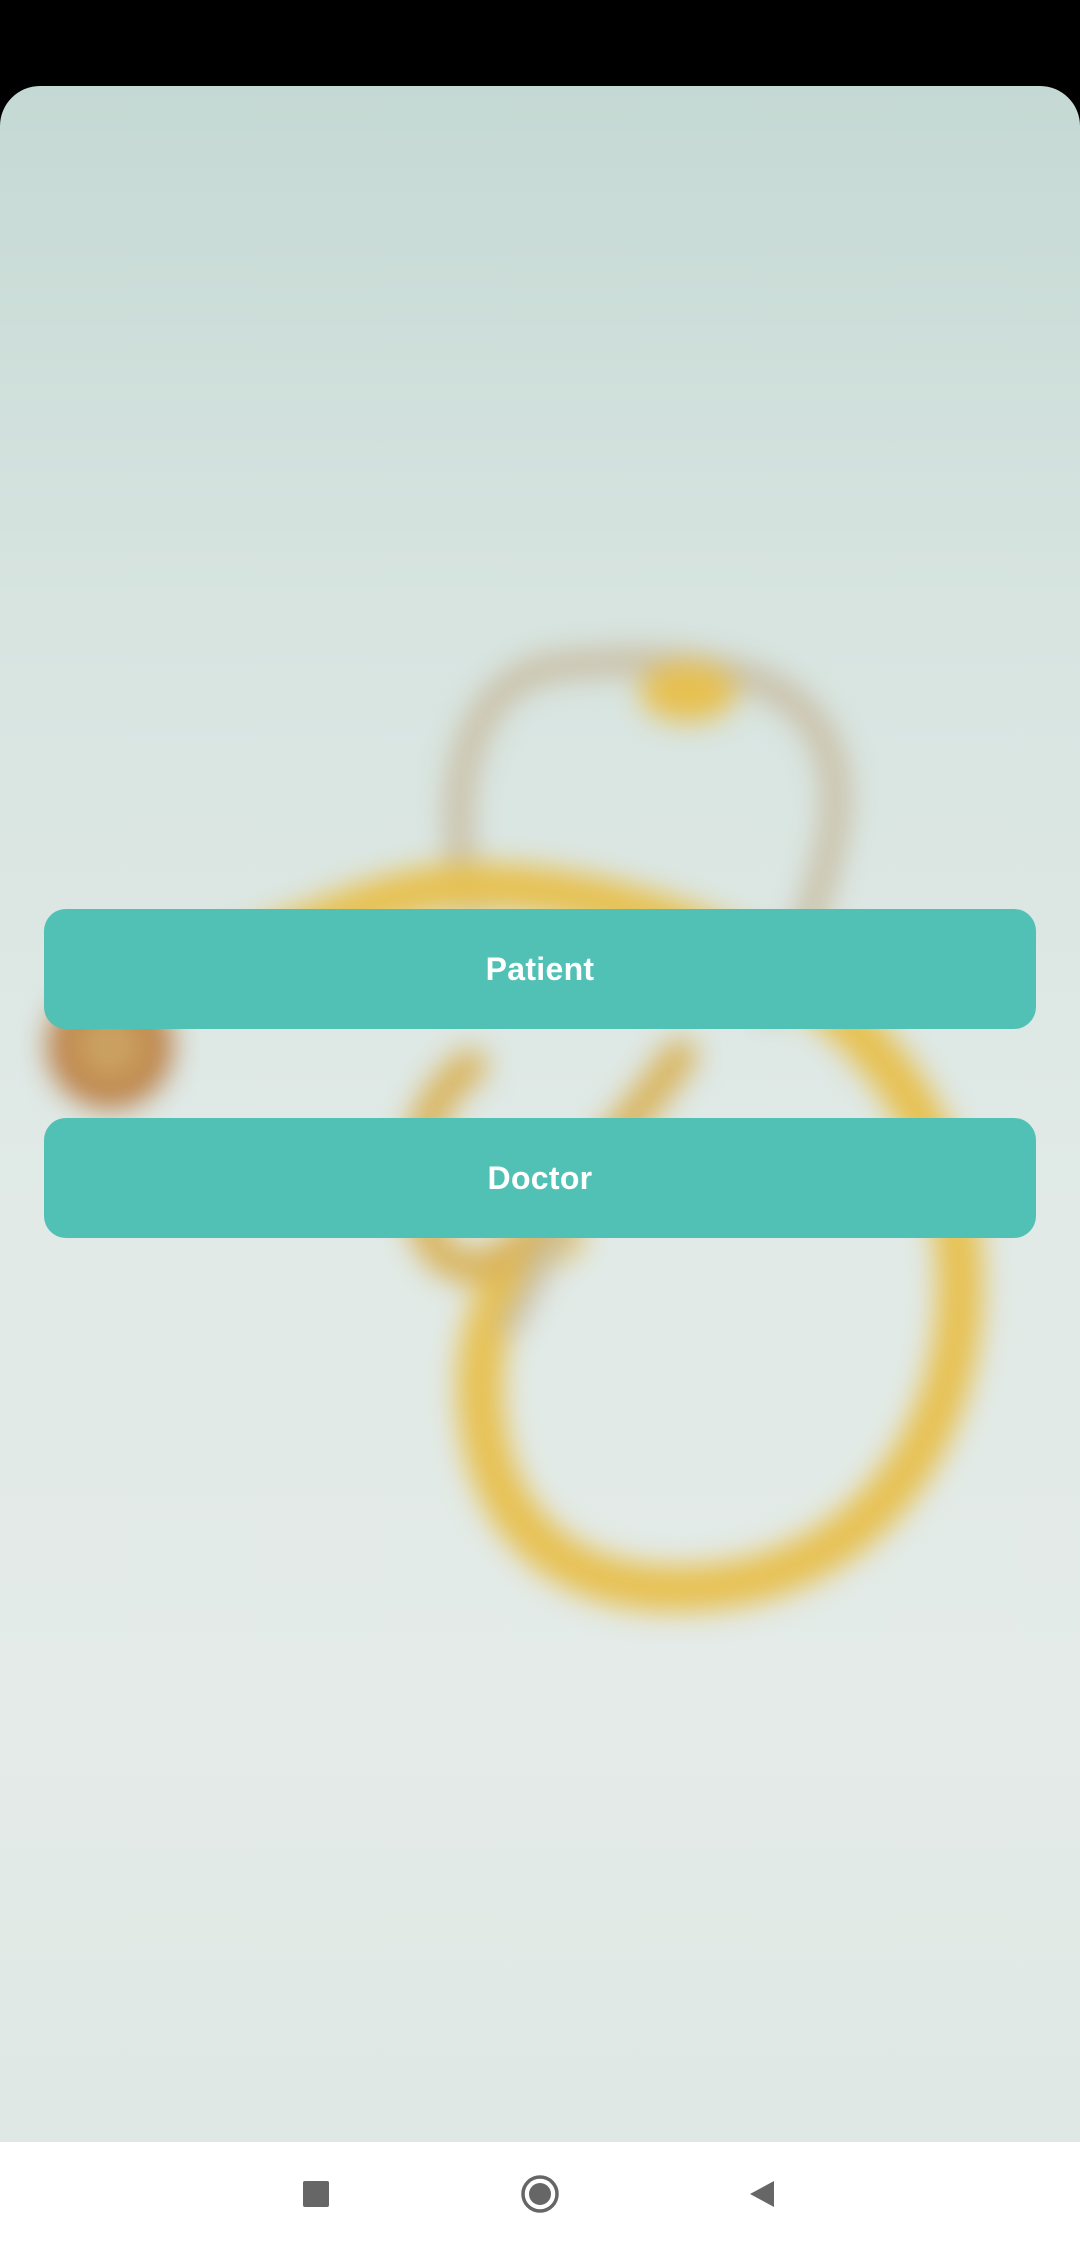 Image resolution: width=1080 pixels, height=2246 pixels. I want to click on recents-button, so click(316, 2194).